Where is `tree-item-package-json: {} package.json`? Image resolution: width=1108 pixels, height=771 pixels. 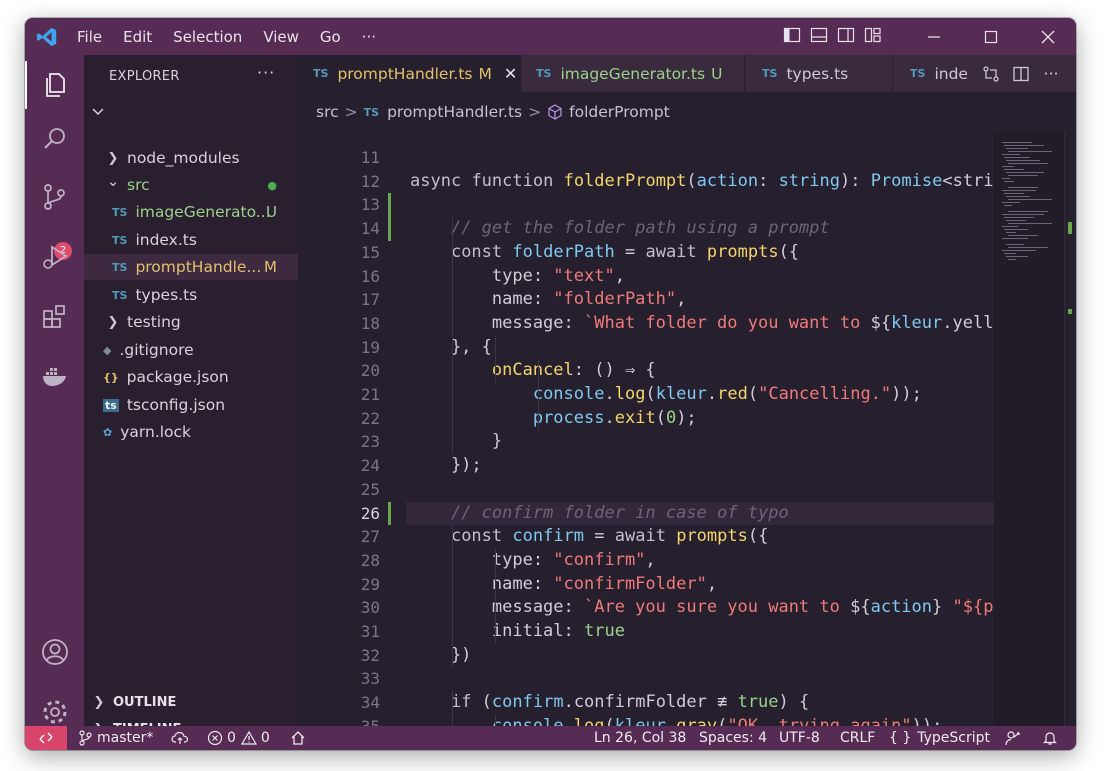
tree-item-package-json: {} package.json is located at coordinates (191, 377).